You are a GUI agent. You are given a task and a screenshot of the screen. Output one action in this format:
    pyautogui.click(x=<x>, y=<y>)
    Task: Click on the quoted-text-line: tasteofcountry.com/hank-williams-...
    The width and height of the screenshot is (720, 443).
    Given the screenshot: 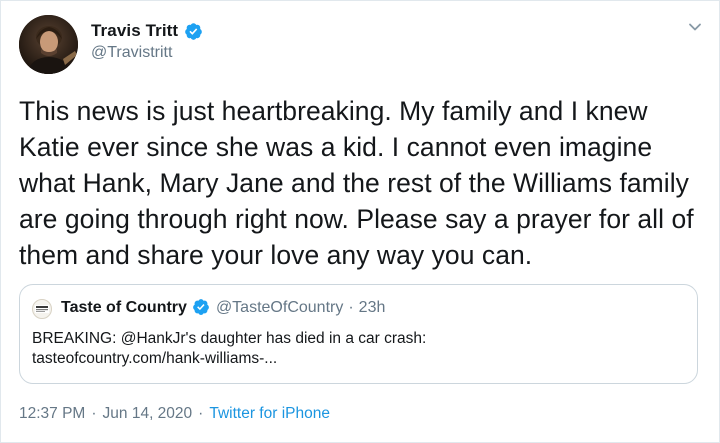 What is the action you would take?
    pyautogui.click(x=155, y=358)
    